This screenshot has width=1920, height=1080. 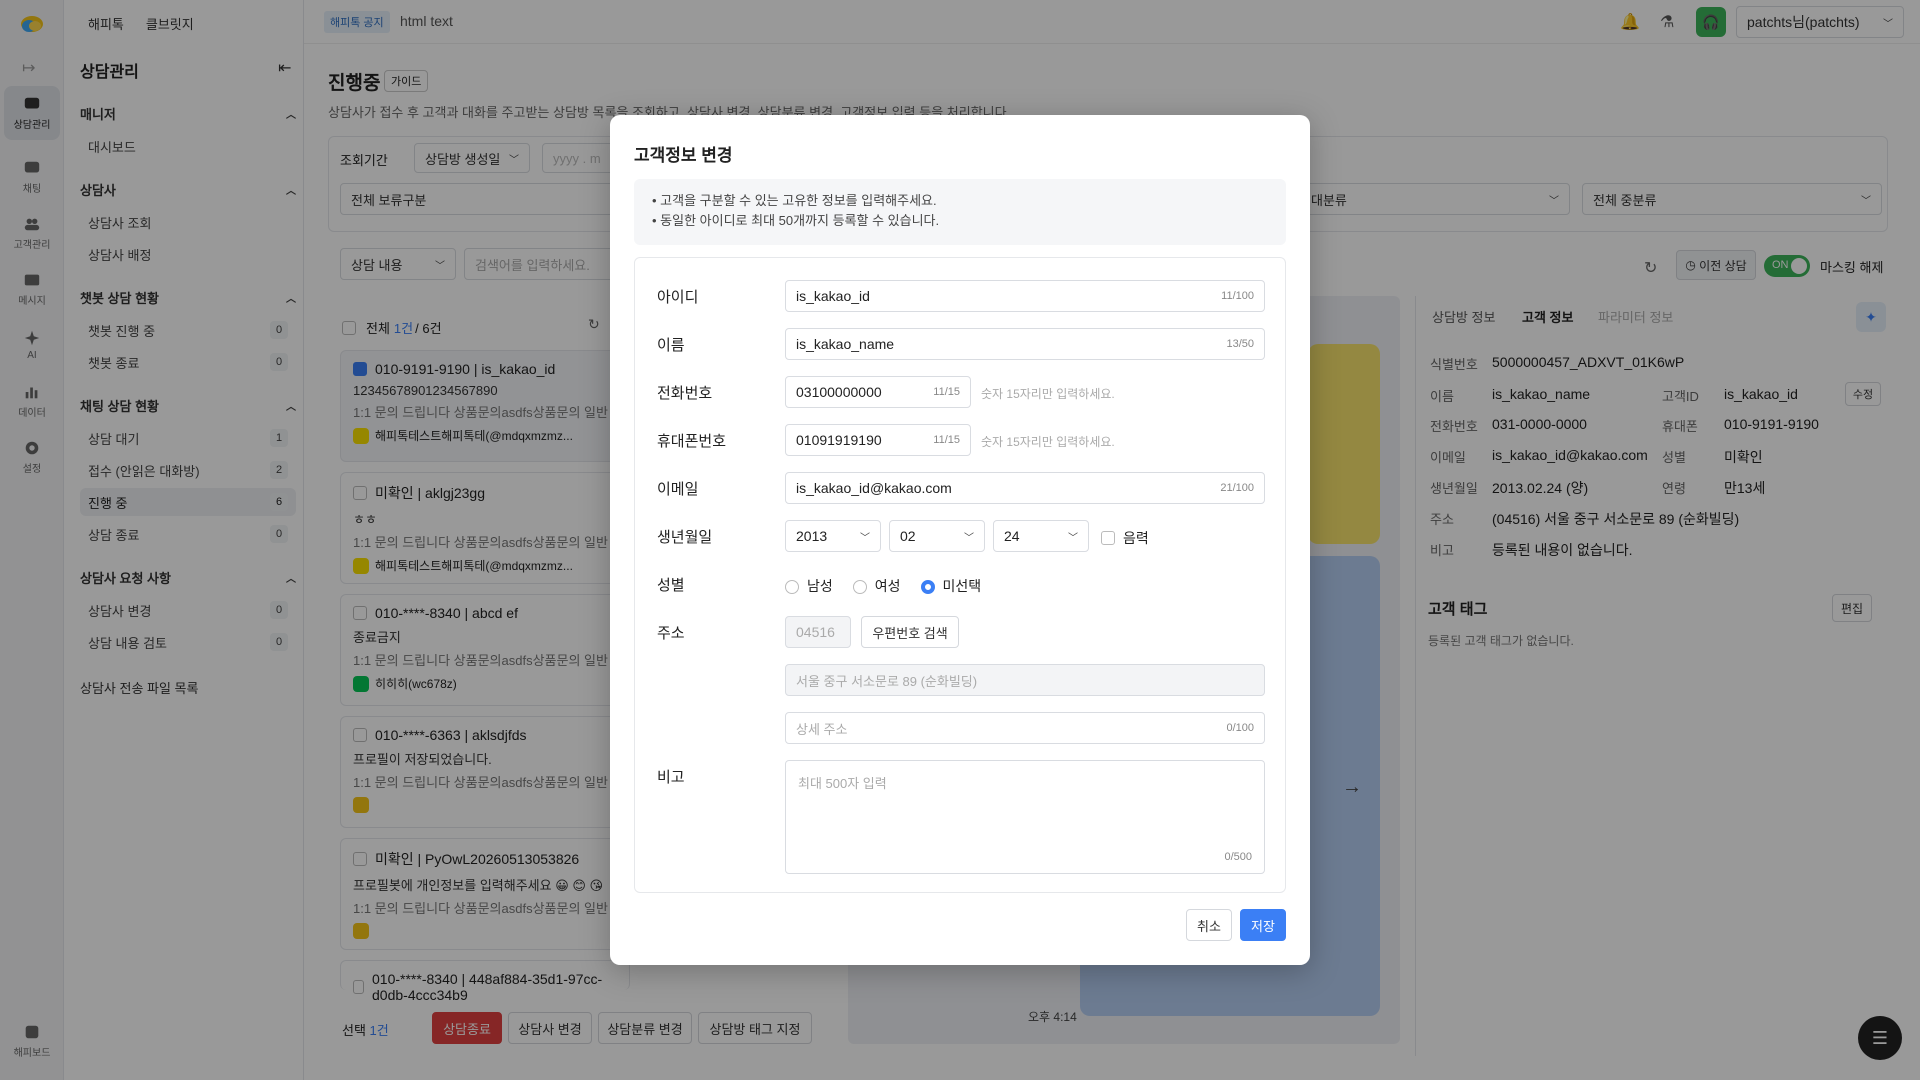 I want to click on detail-address-field: 상세 주소 0/100, so click(x=1025, y=728).